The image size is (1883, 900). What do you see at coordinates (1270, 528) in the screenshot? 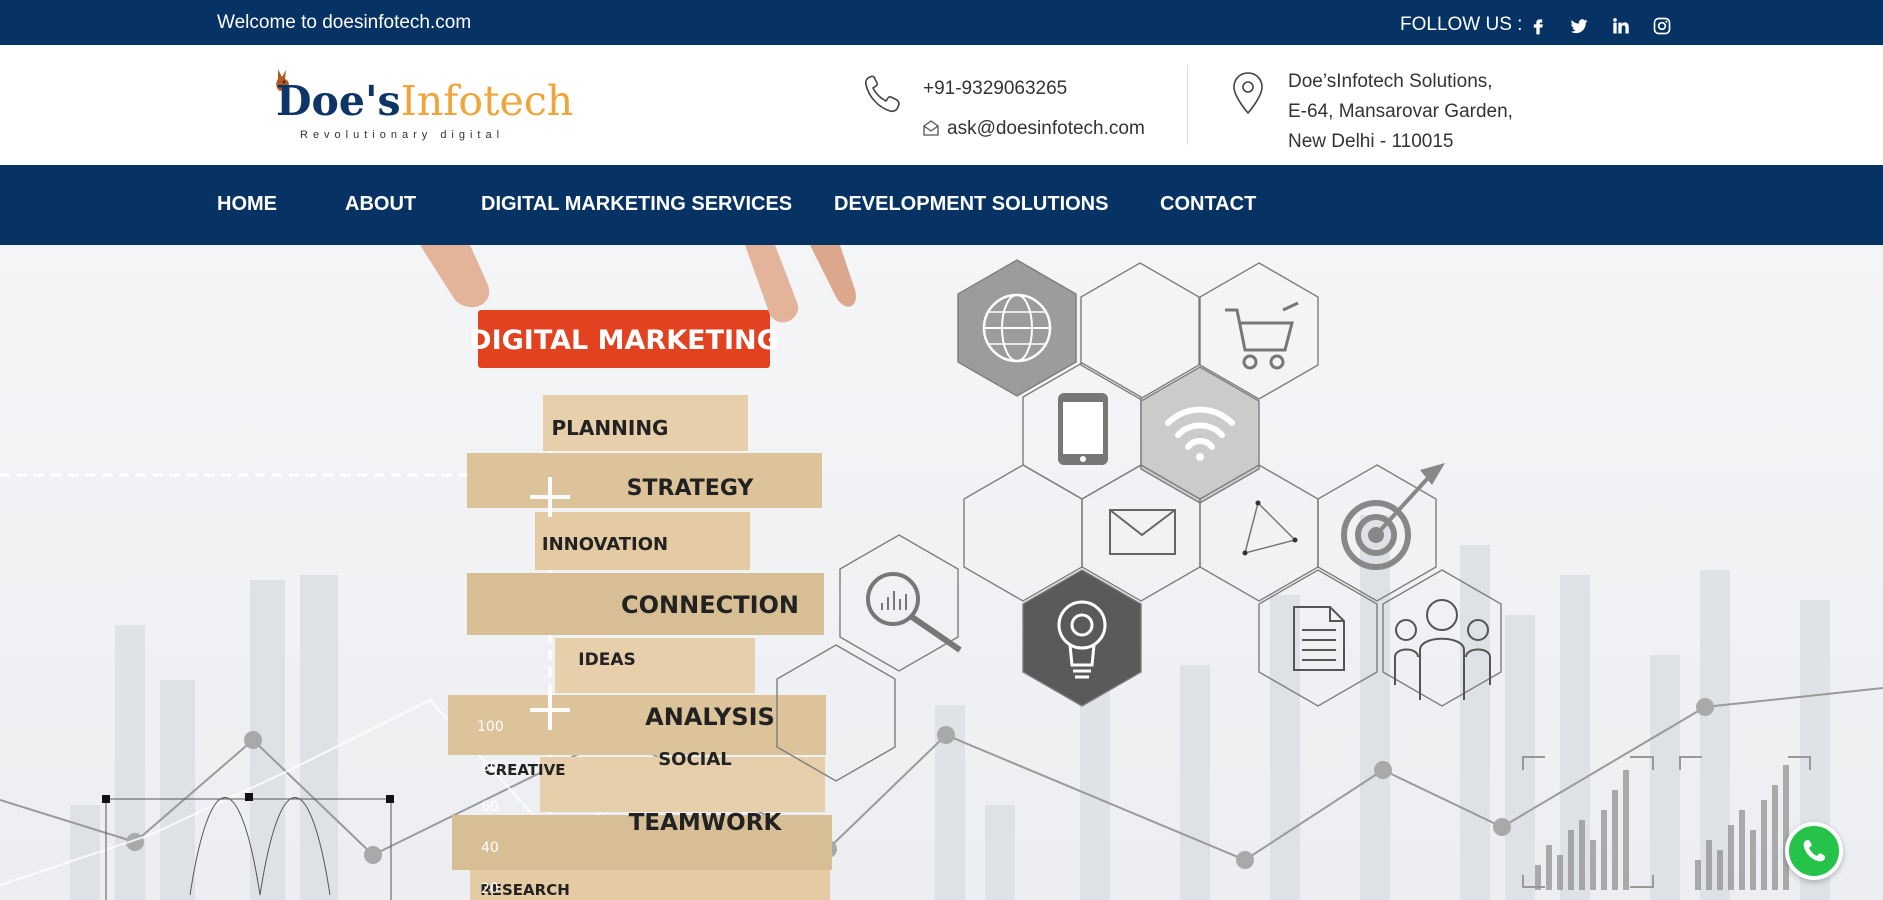
I see `triangle-network-icon` at bounding box center [1270, 528].